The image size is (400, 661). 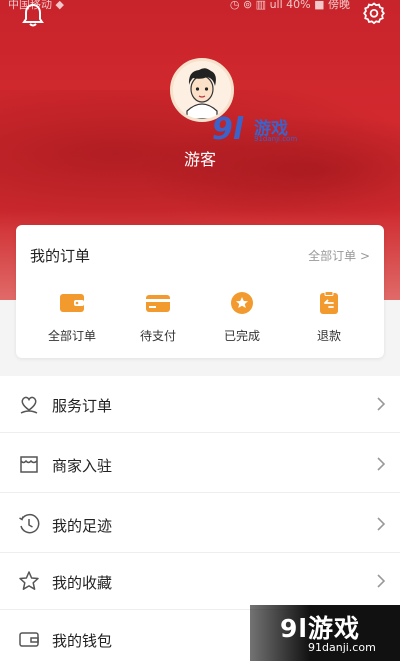 I want to click on bell-icon, so click(x=33, y=15).